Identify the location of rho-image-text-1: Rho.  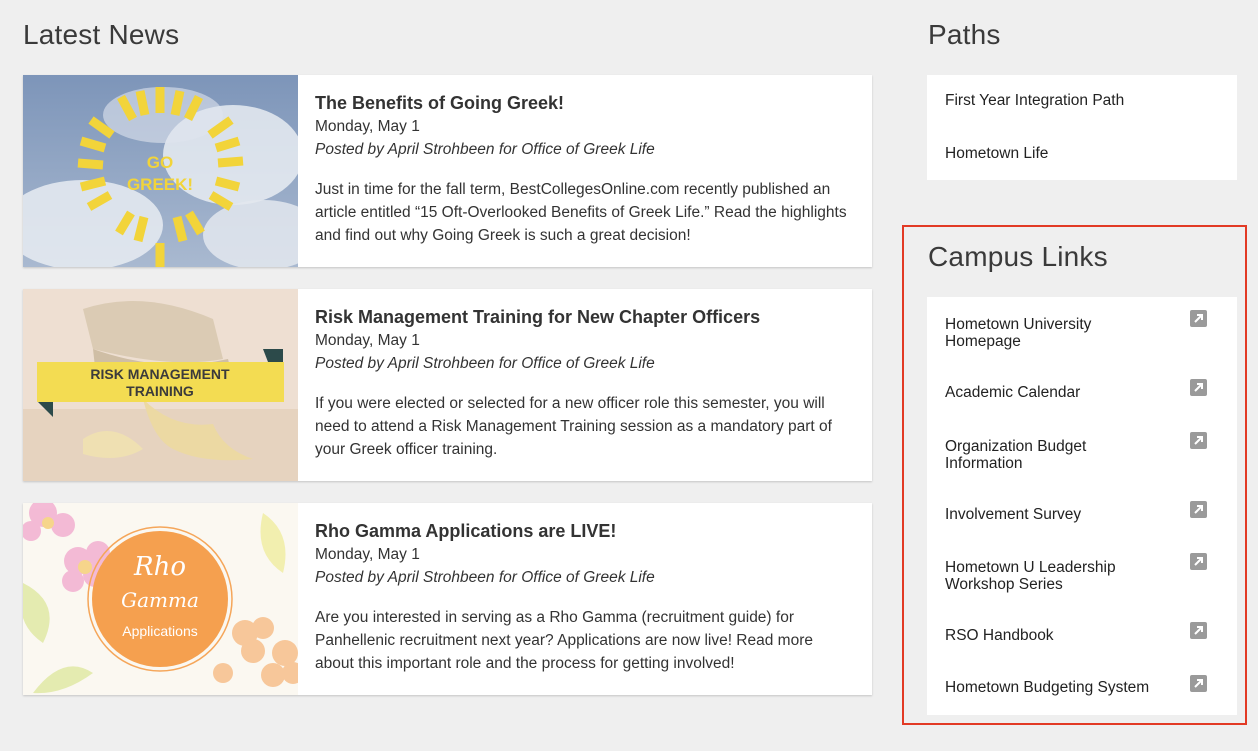
(159, 567).